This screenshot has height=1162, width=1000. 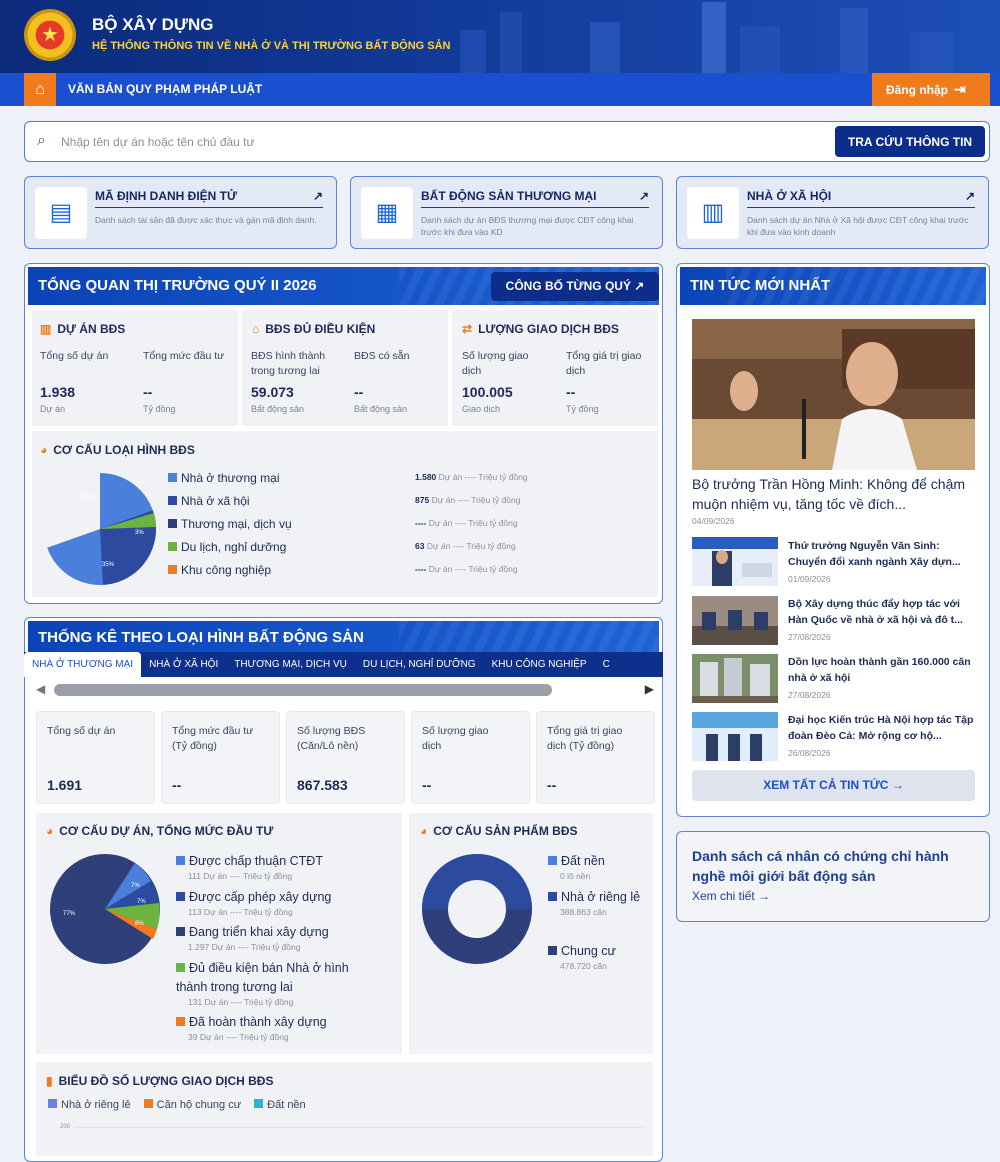 I want to click on stat-box: Tổng giá trị giao dịch (Tỷ đồng) --, so click(x=595, y=757).